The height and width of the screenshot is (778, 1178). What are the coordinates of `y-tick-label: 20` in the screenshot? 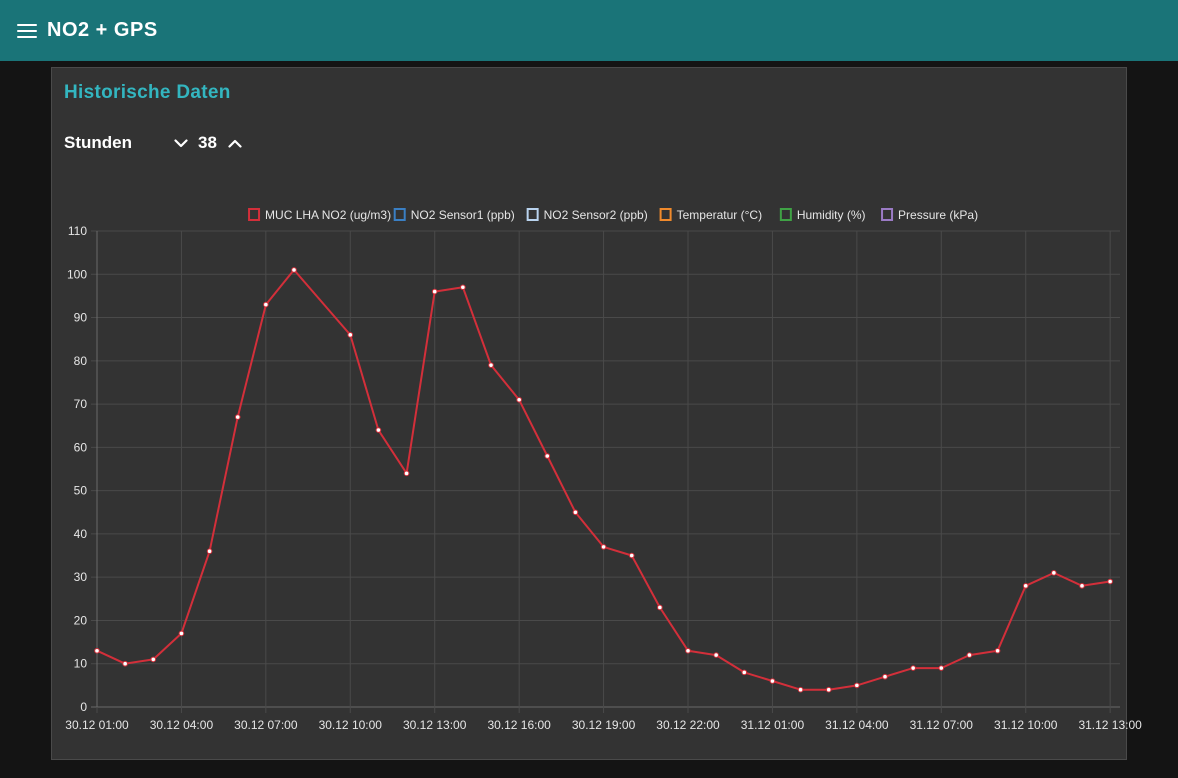 It's located at (81, 620).